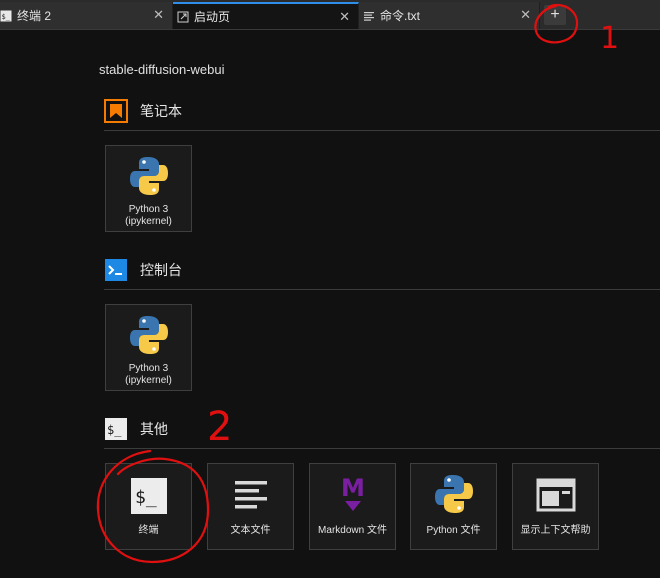 Image resolution: width=660 pixels, height=578 pixels. Describe the element at coordinates (136, 429) in the screenshot. I see `section-other: $_ 其他` at that location.